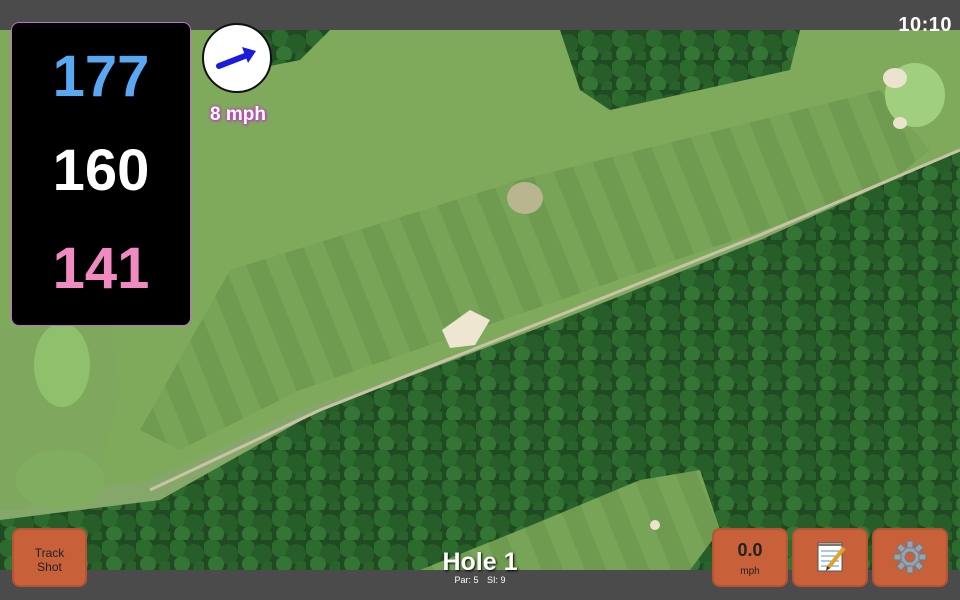 The width and height of the screenshot is (960, 600). I want to click on wind-arrow-icon, so click(236, 58).